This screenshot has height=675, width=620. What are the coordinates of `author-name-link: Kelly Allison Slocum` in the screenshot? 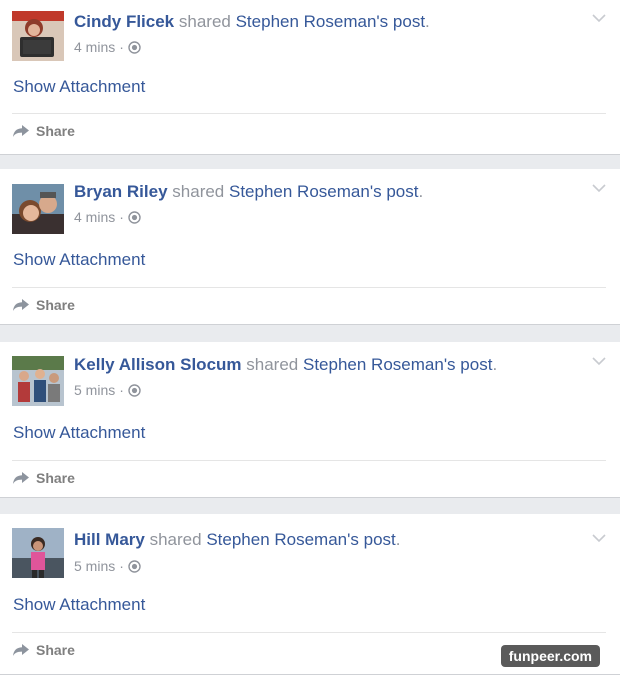 It's located at (158, 364).